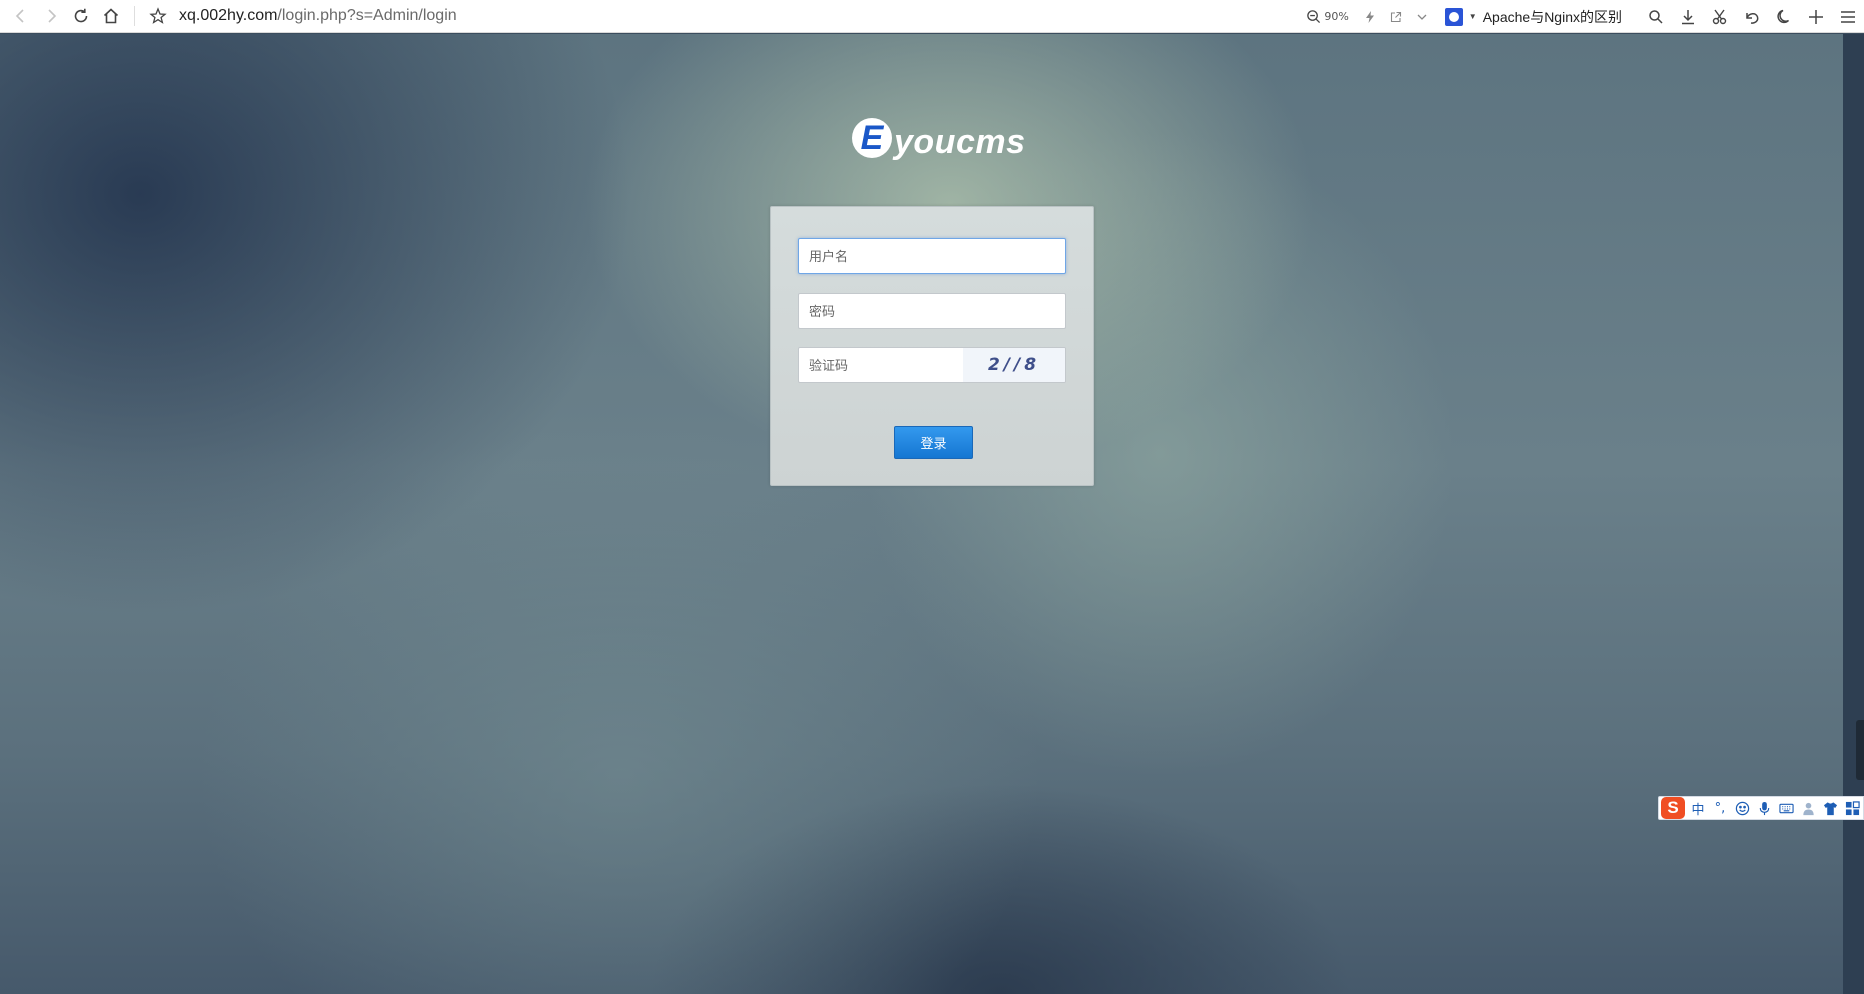 The height and width of the screenshot is (994, 1864). I want to click on zoom-icon, so click(1314, 17).